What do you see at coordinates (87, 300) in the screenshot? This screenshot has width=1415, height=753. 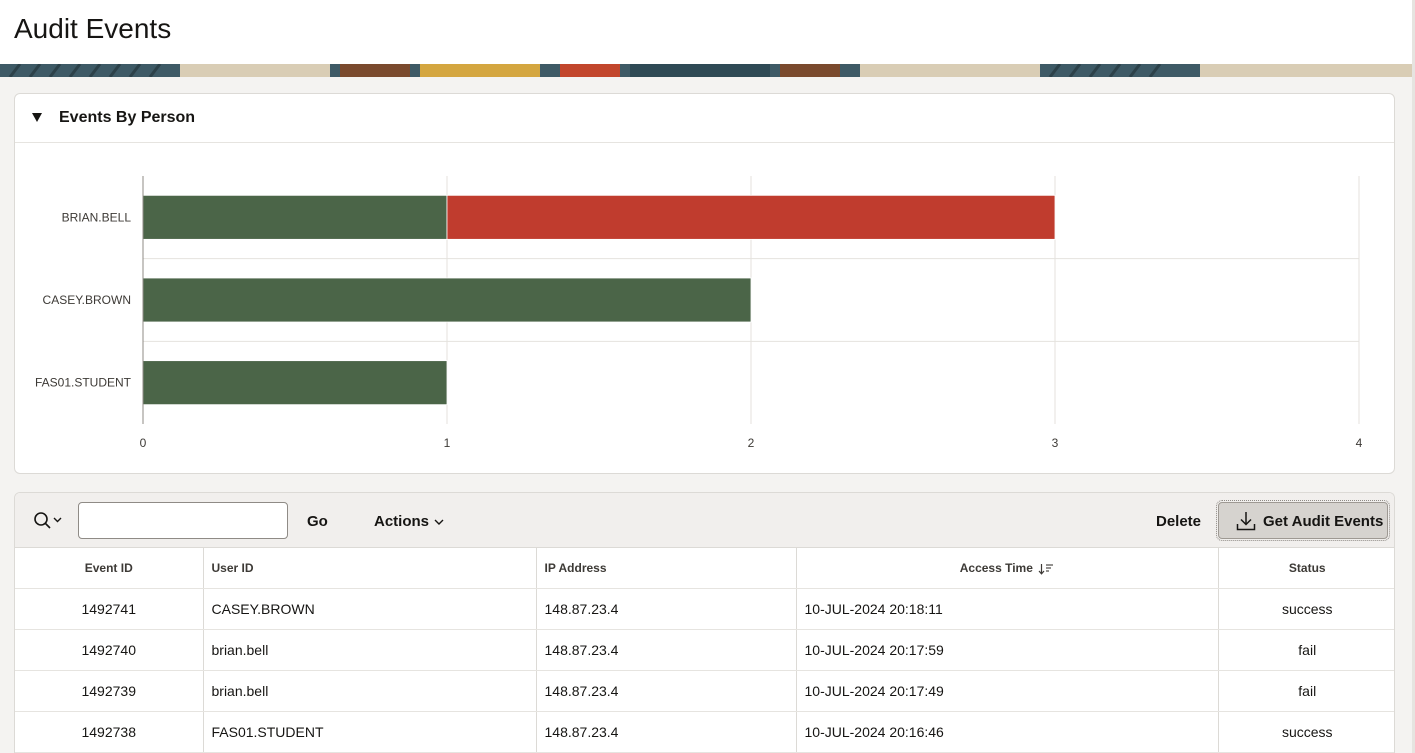 I see `category-label: CASEY.BROWN` at bounding box center [87, 300].